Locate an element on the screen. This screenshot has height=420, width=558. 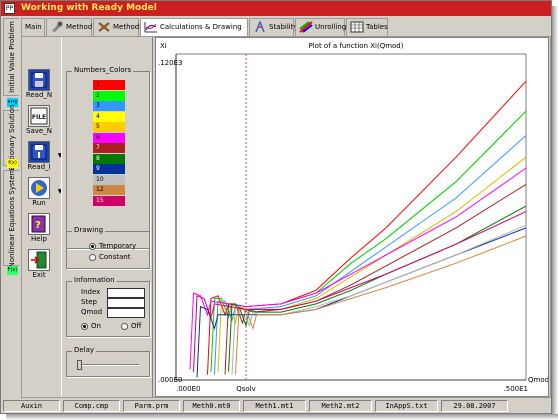
read-i-button: Read_I is located at coordinates (39, 159).